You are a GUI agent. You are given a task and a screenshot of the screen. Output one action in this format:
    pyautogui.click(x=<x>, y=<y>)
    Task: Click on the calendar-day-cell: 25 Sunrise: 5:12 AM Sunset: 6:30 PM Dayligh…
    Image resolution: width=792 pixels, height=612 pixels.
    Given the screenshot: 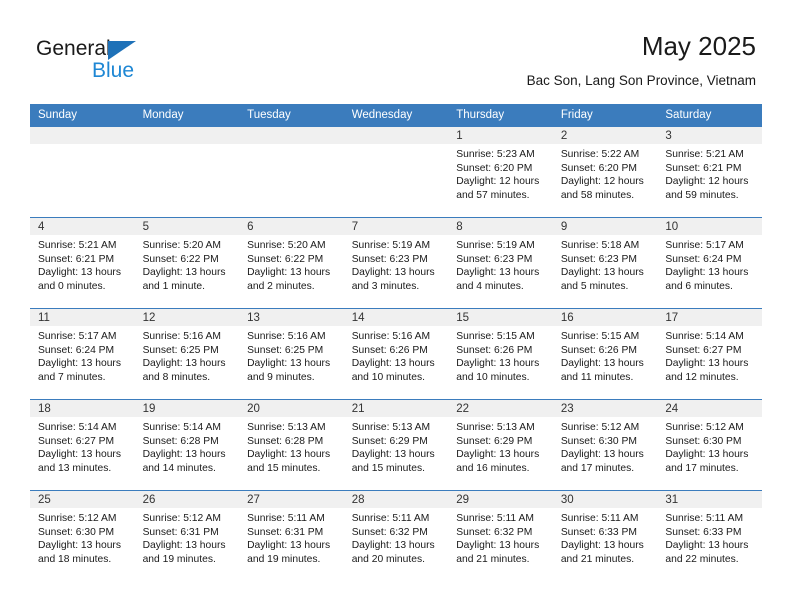 What is the action you would take?
    pyautogui.click(x=82, y=535)
    